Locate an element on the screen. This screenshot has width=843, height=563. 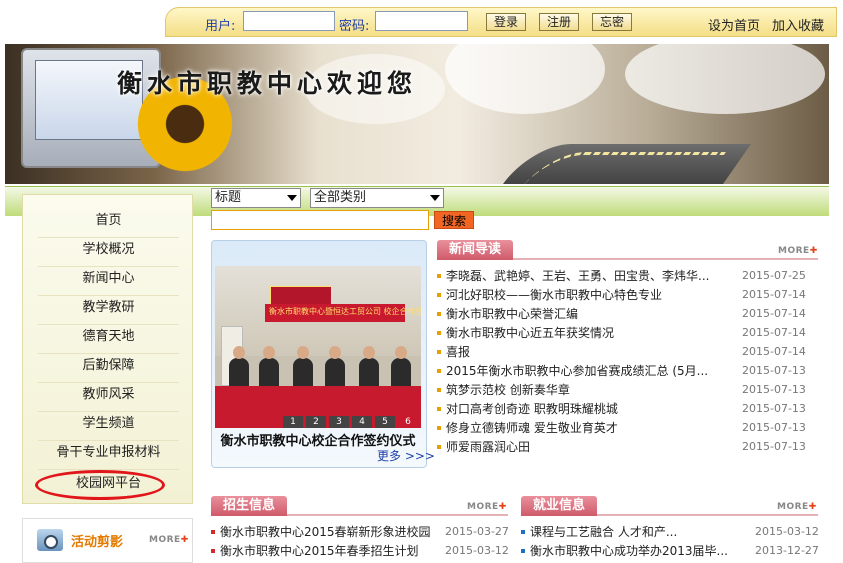
forgot-password-button: 忘密 is located at coordinates (612, 22).